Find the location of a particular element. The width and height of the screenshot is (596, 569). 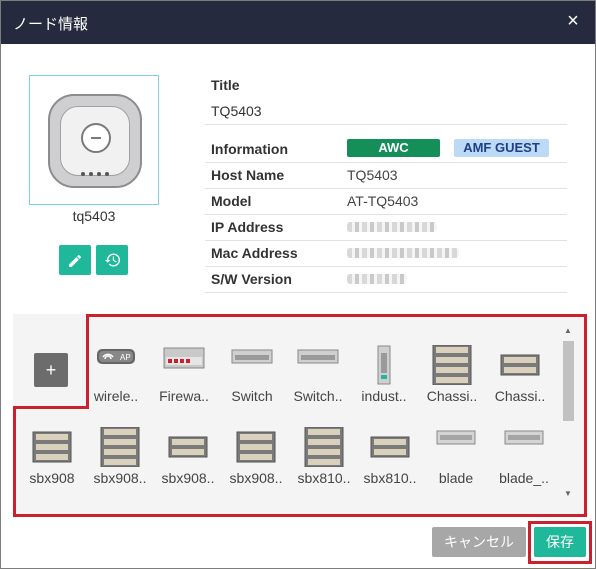

wireless-ap-icon: AP is located at coordinates (116, 356).